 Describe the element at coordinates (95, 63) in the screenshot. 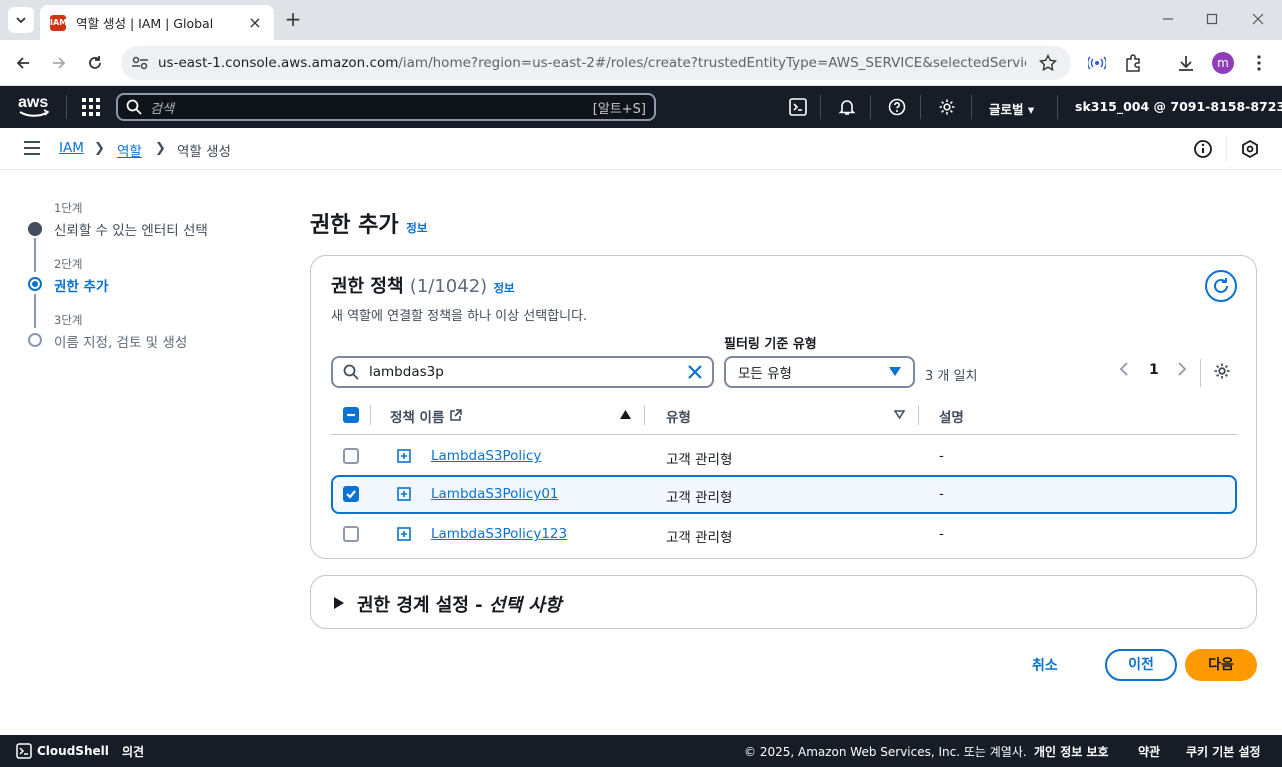

I see `reload-button` at that location.